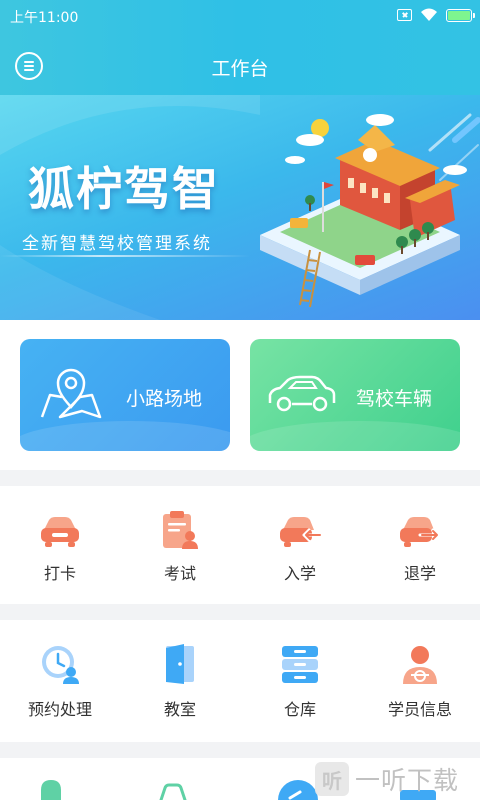  Describe the element at coordinates (394, 399) in the screenshot. I see `card-school-vehicles-label: 驾校车辆` at that location.